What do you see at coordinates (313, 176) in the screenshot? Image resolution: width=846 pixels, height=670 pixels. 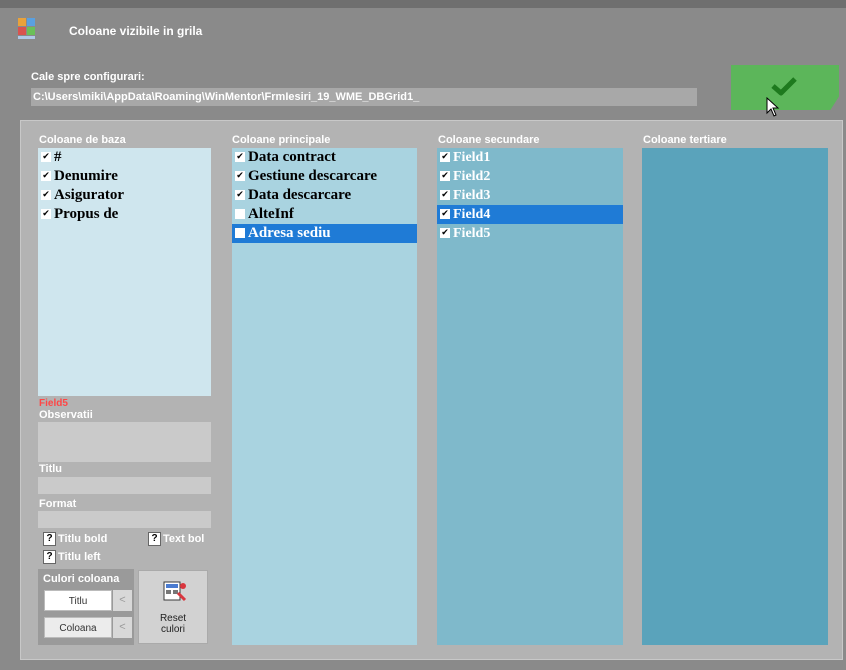 I see `list-item-label: Gestiune descarcare` at bounding box center [313, 176].